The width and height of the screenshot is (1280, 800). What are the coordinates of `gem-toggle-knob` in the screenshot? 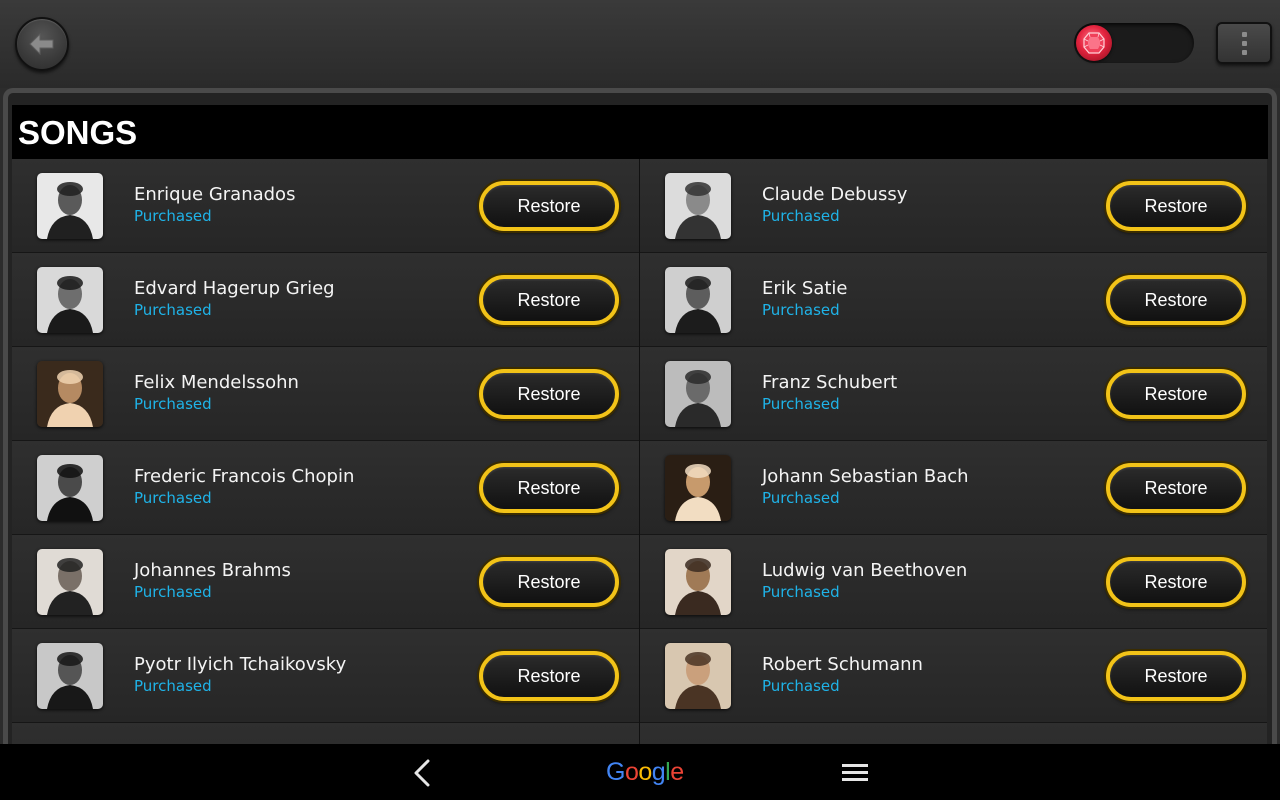 It's located at (1094, 43).